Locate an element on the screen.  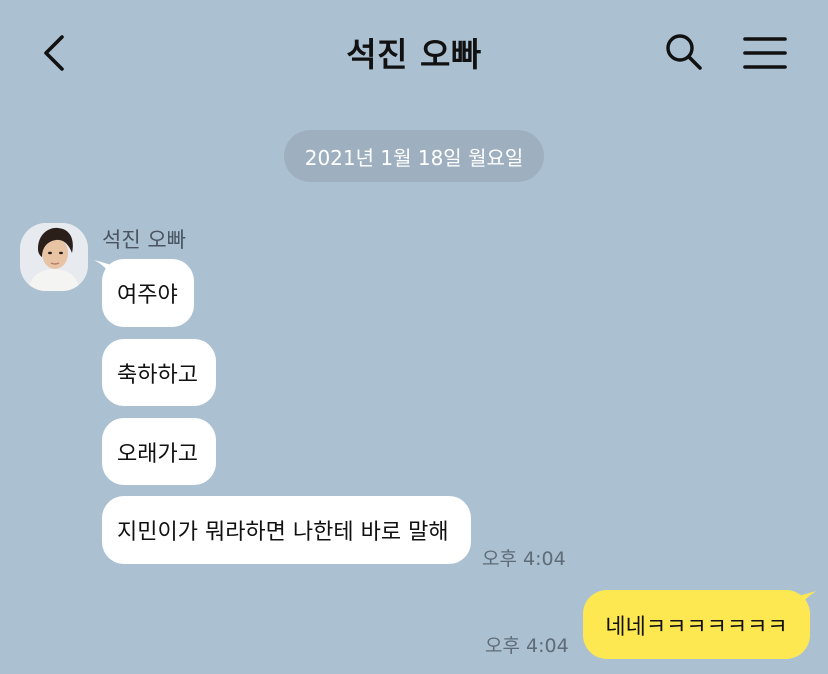
sent-message: 네네ㅋㅋㅋㅋㅋㅋㅋ is located at coordinates (696, 624).